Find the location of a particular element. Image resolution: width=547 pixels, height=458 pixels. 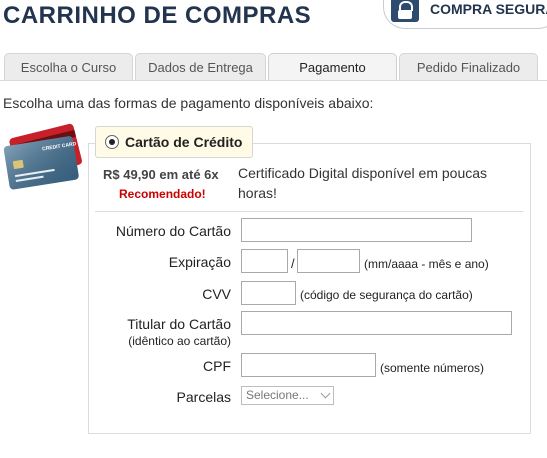

tab-escolha-o-curso: Escolha o Curso is located at coordinates (68, 66).